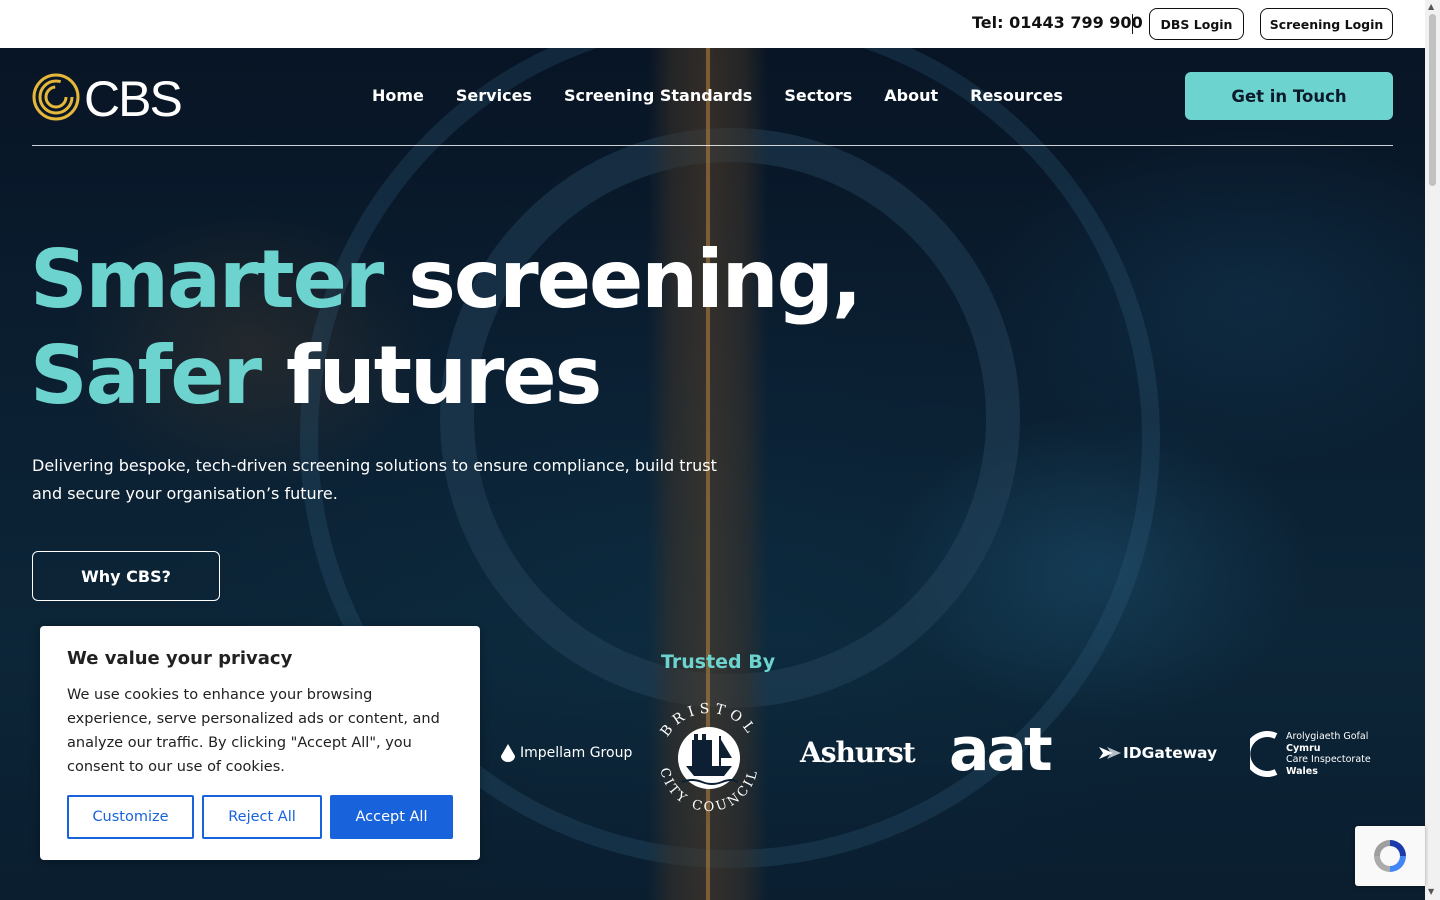 This screenshot has width=1440, height=900. What do you see at coordinates (1057, 22) in the screenshot?
I see `phone-number: Tel: 01443 799 900` at bounding box center [1057, 22].